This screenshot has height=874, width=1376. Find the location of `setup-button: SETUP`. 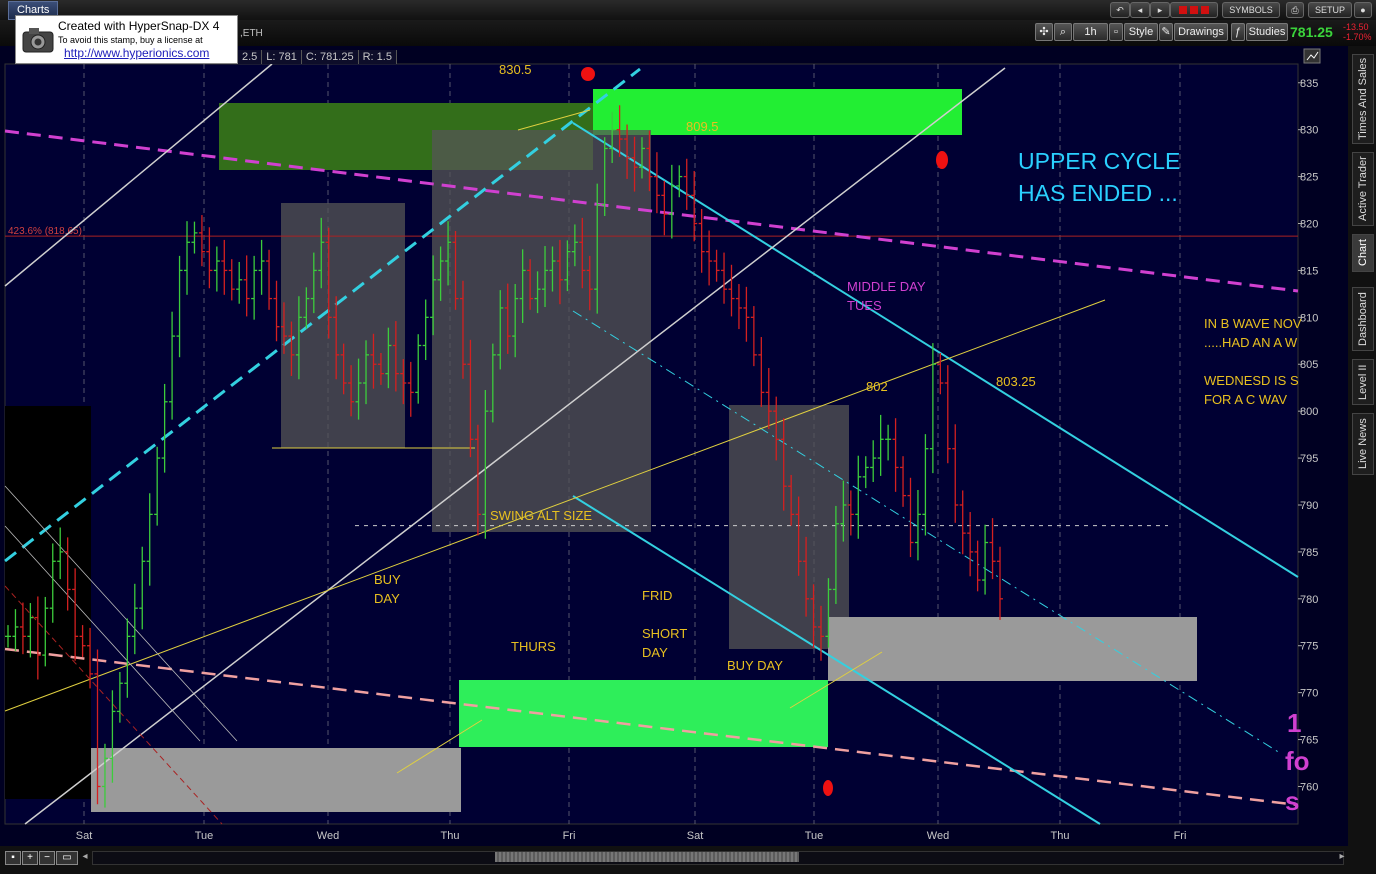

setup-button: SETUP is located at coordinates (1330, 10).